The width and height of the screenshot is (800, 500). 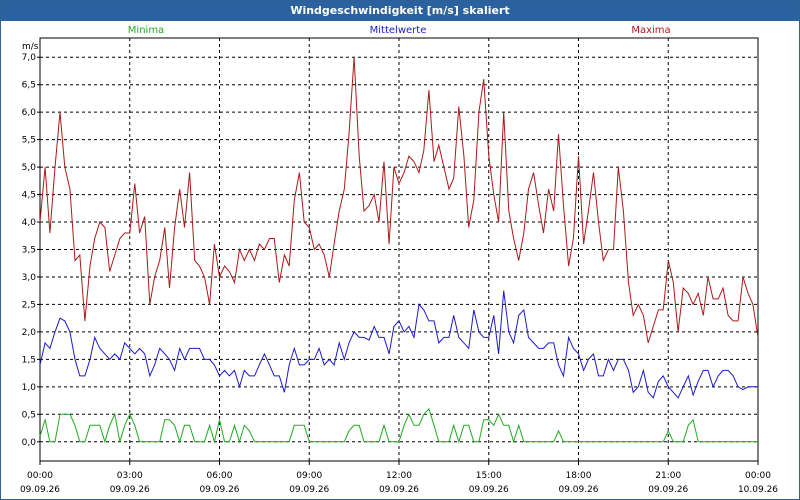 What do you see at coordinates (130, 476) in the screenshot?
I see `x-tick-time: 03:00` at bounding box center [130, 476].